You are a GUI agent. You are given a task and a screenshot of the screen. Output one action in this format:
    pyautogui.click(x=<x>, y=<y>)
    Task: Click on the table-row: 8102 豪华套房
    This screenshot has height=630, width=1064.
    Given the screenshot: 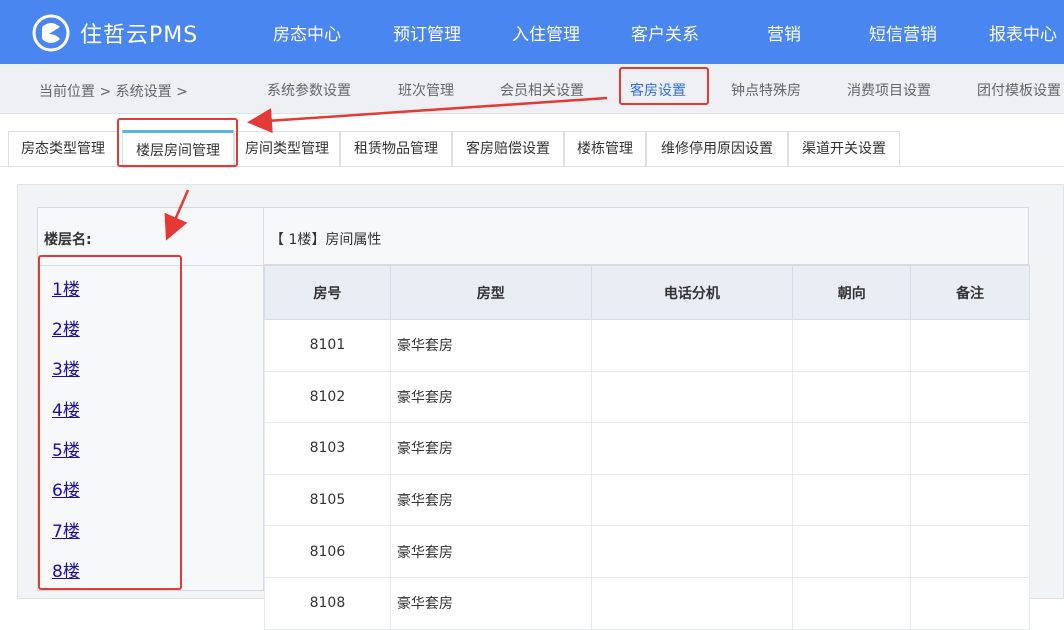 What is the action you would take?
    pyautogui.click(x=647, y=397)
    